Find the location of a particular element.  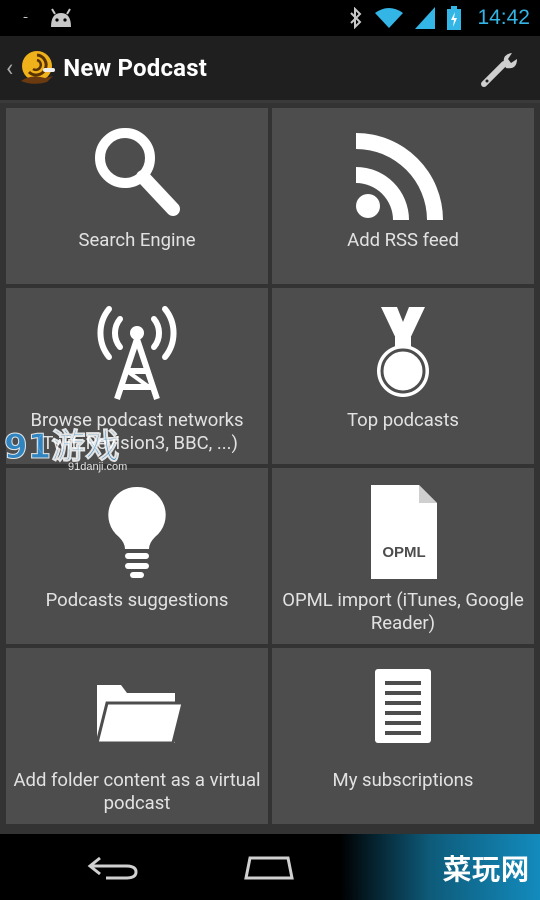

tile-label: Add RSS feed is located at coordinates (403, 240).